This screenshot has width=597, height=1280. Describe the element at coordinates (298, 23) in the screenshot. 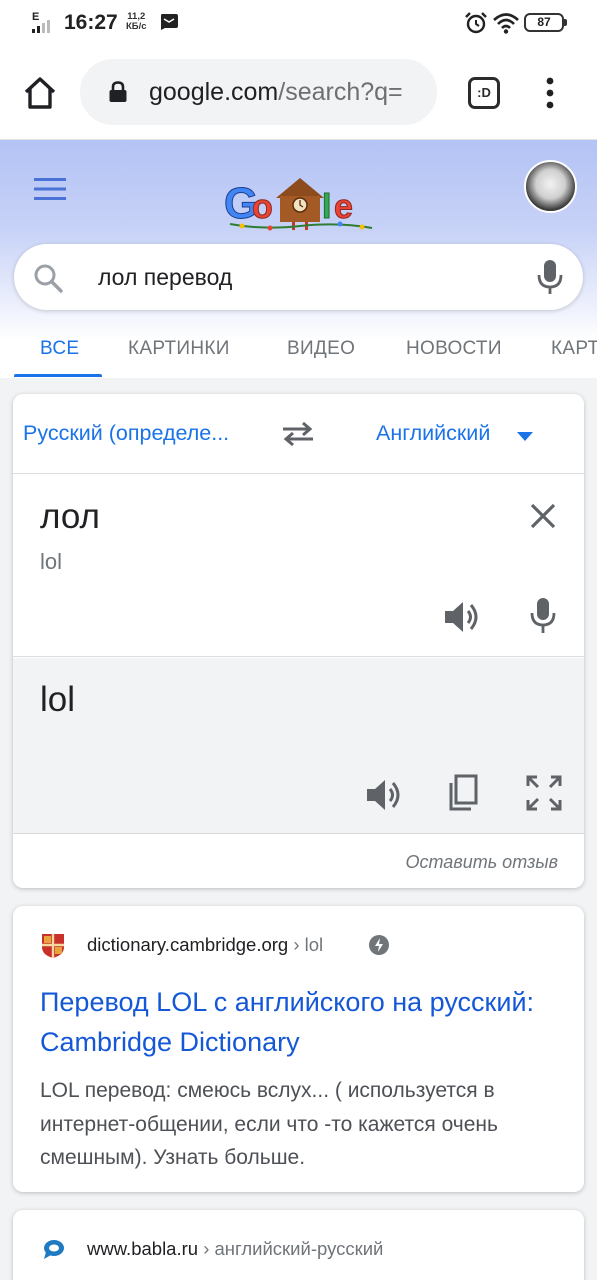

I see `status-bar: E 16:27 11,2 КБ/с 87` at that location.